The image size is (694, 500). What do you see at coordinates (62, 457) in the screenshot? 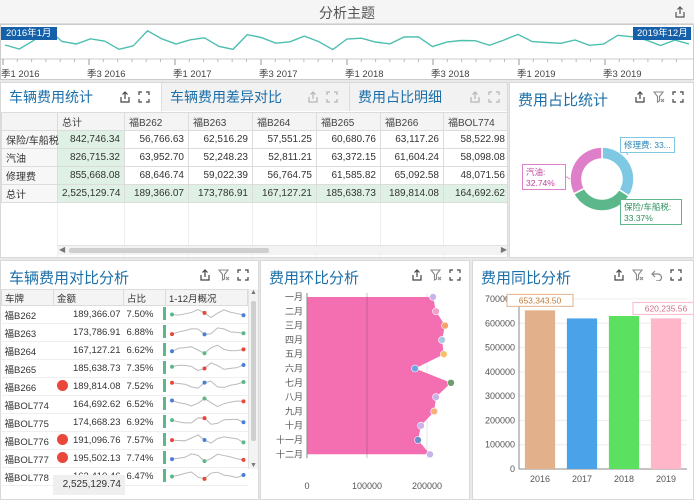
I see `alert-dot-icon` at bounding box center [62, 457].